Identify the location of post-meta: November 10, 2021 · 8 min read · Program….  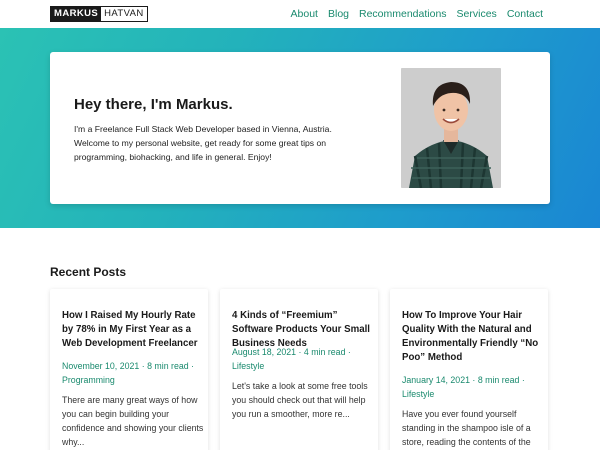
(128, 373).